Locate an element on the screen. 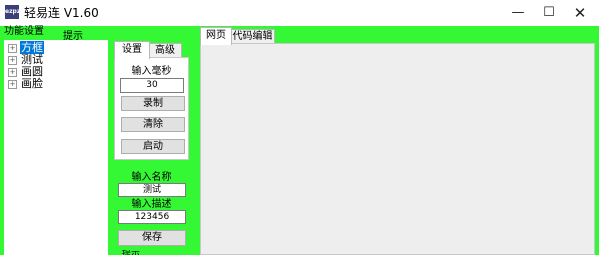 The image size is (599, 255). bottom-hint-title: 提示 is located at coordinates (131, 252).